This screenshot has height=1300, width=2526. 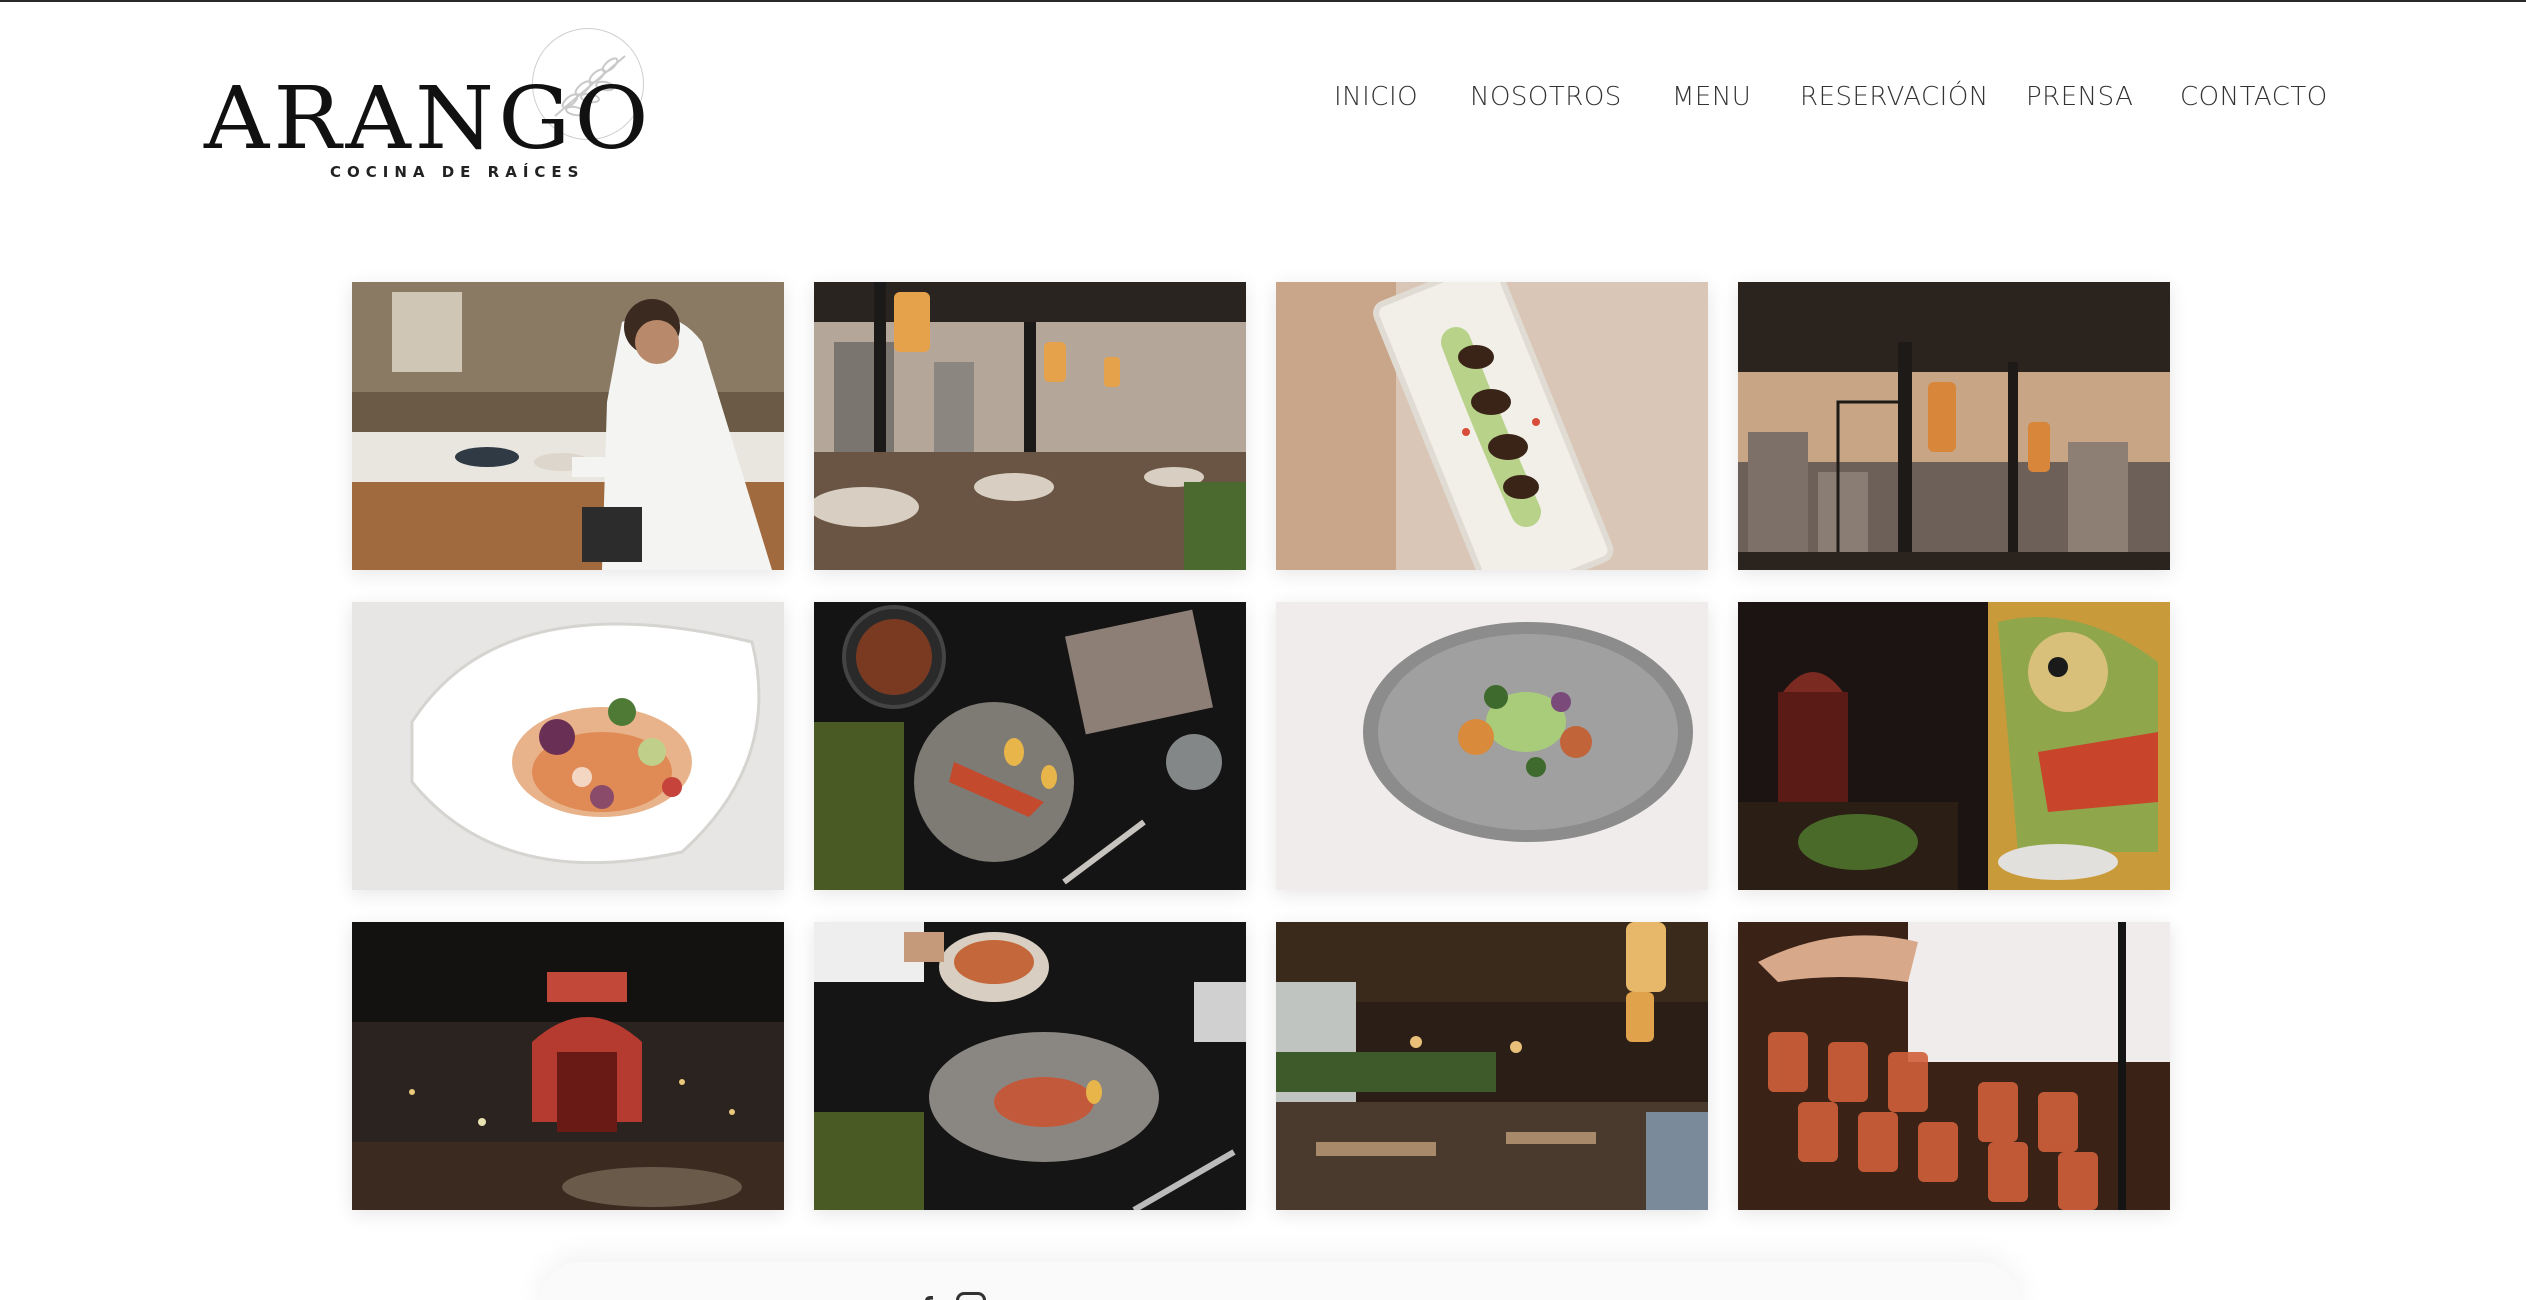 What do you see at coordinates (2079, 97) in the screenshot?
I see `nav-item-prensa: PRENSA` at bounding box center [2079, 97].